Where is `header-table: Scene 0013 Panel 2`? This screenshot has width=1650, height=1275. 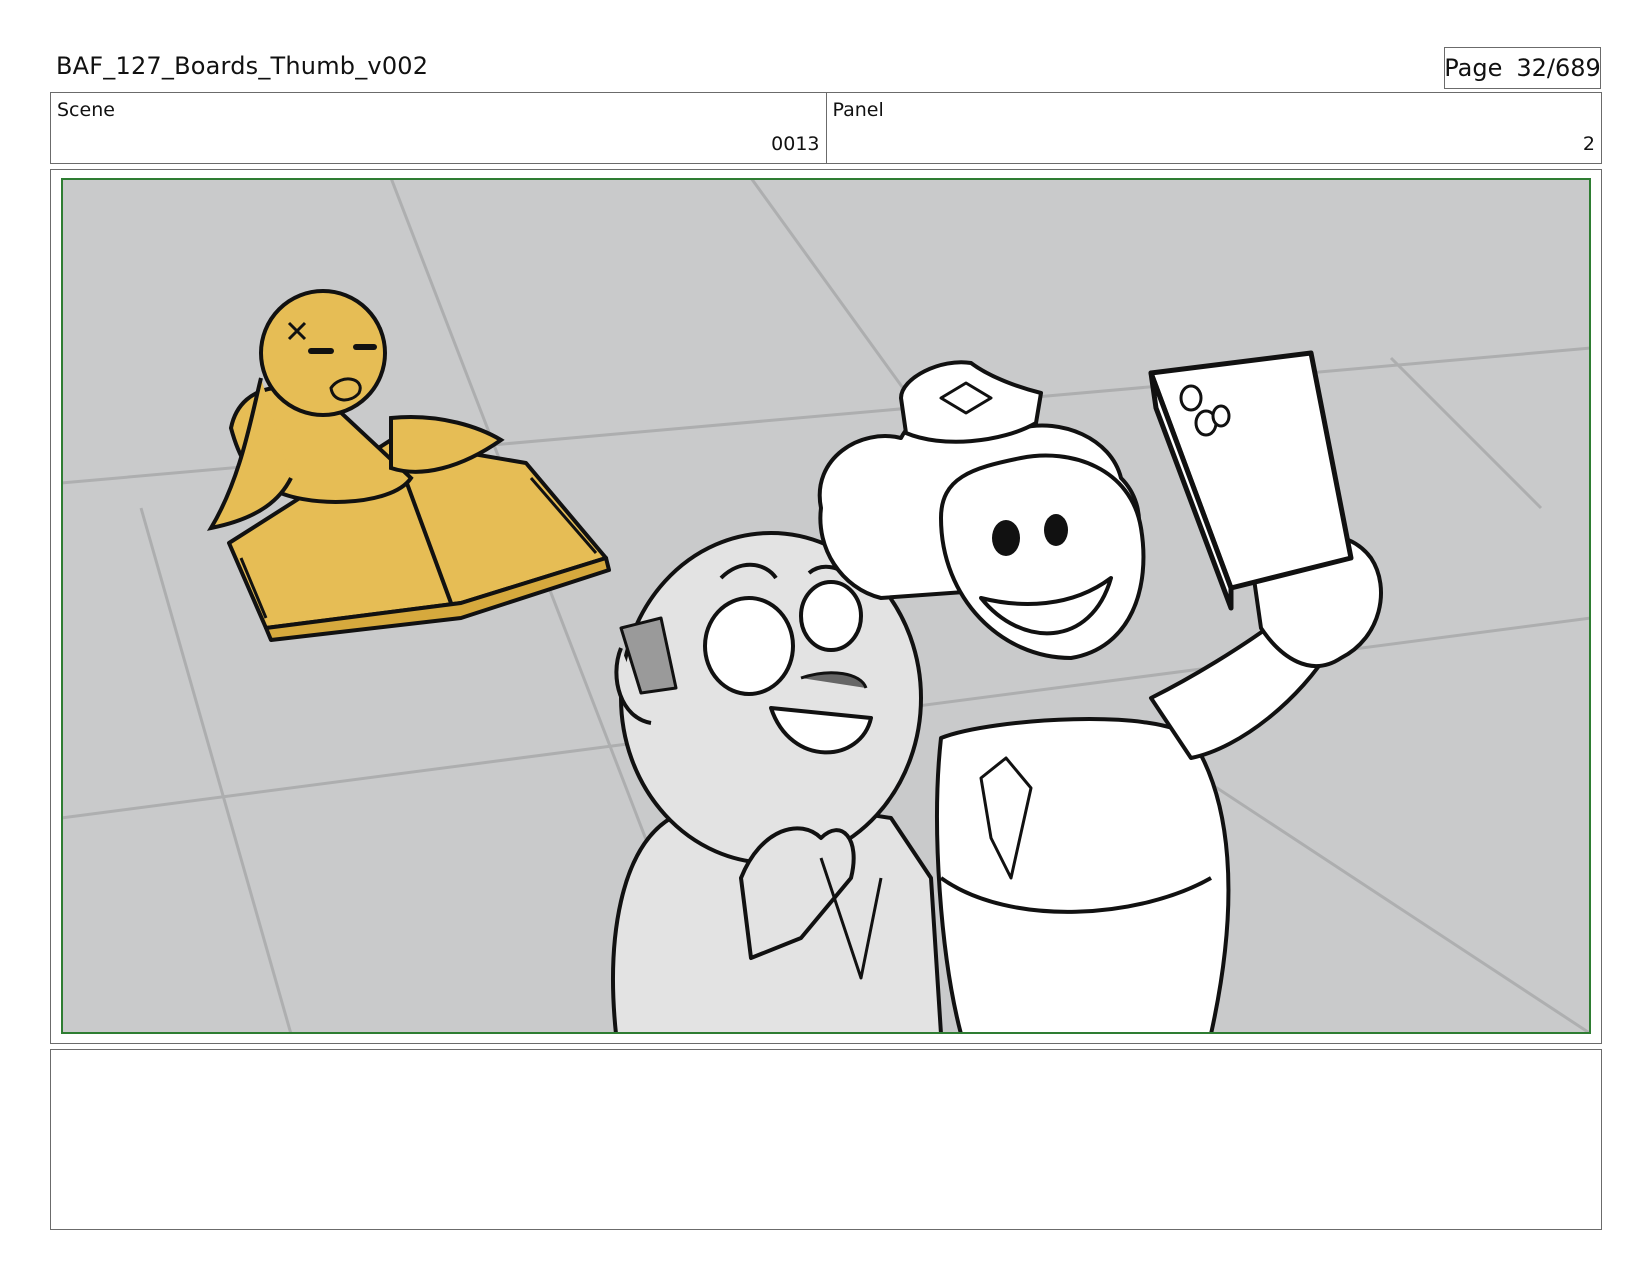
header-table: Scene 0013 Panel 2 is located at coordinates (826, 128).